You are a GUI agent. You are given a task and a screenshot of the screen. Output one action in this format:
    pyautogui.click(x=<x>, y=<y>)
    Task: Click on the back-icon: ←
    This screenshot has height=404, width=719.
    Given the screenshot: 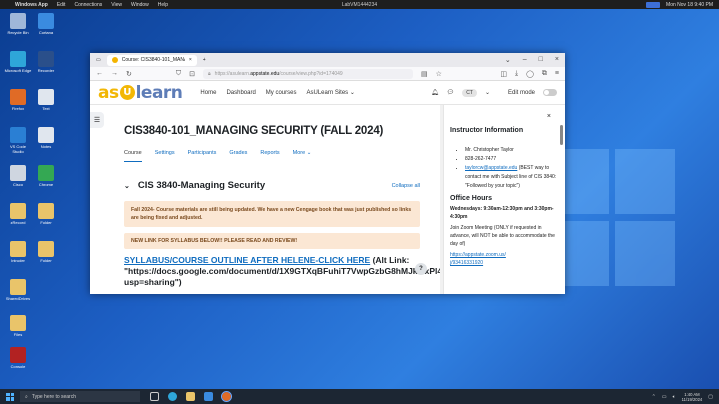 What is the action you would take?
    pyautogui.click(x=99, y=73)
    